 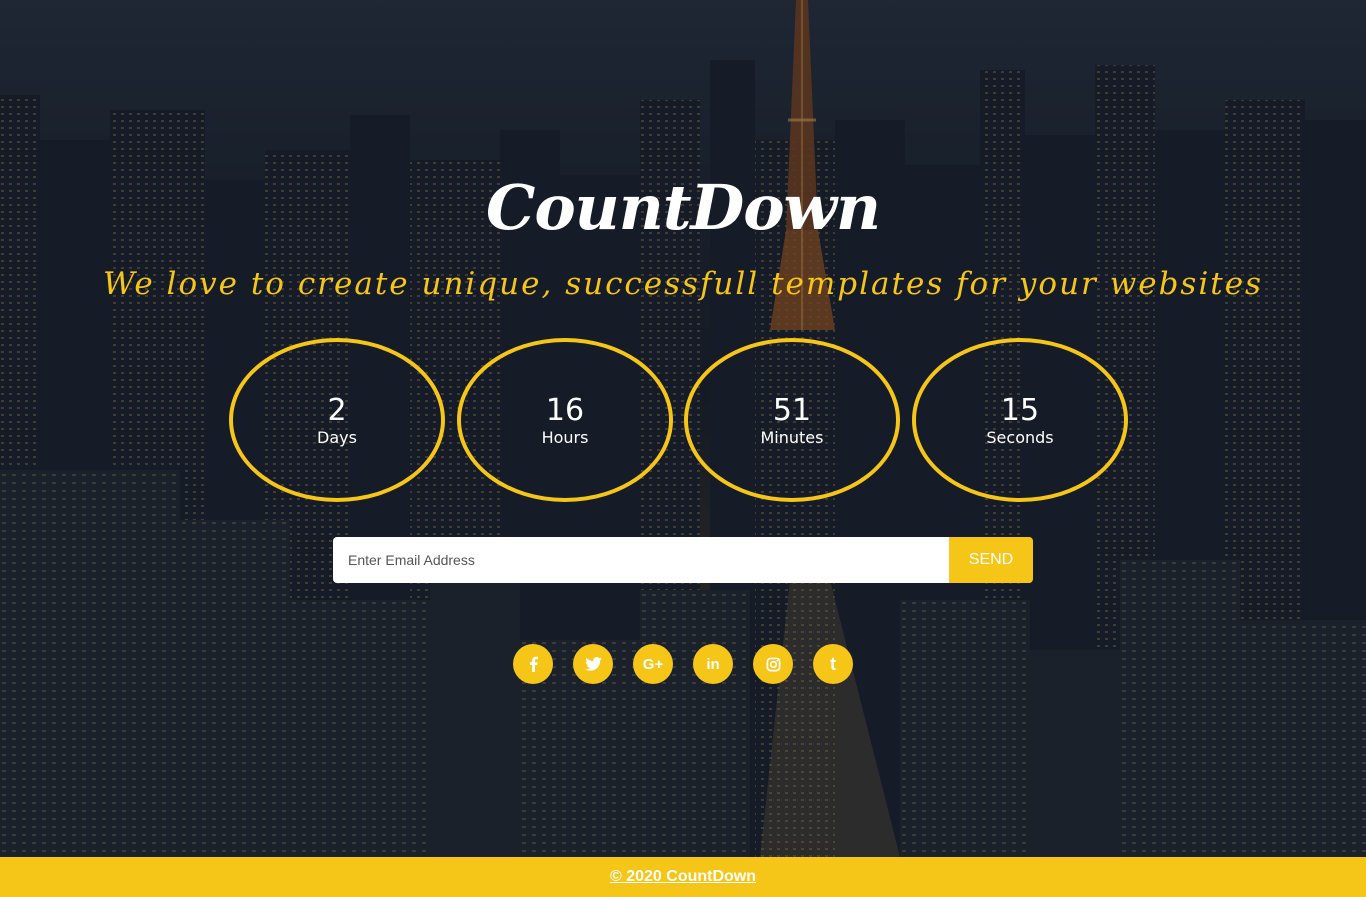 I want to click on subscribe-form: SEND, so click(x=683, y=560).